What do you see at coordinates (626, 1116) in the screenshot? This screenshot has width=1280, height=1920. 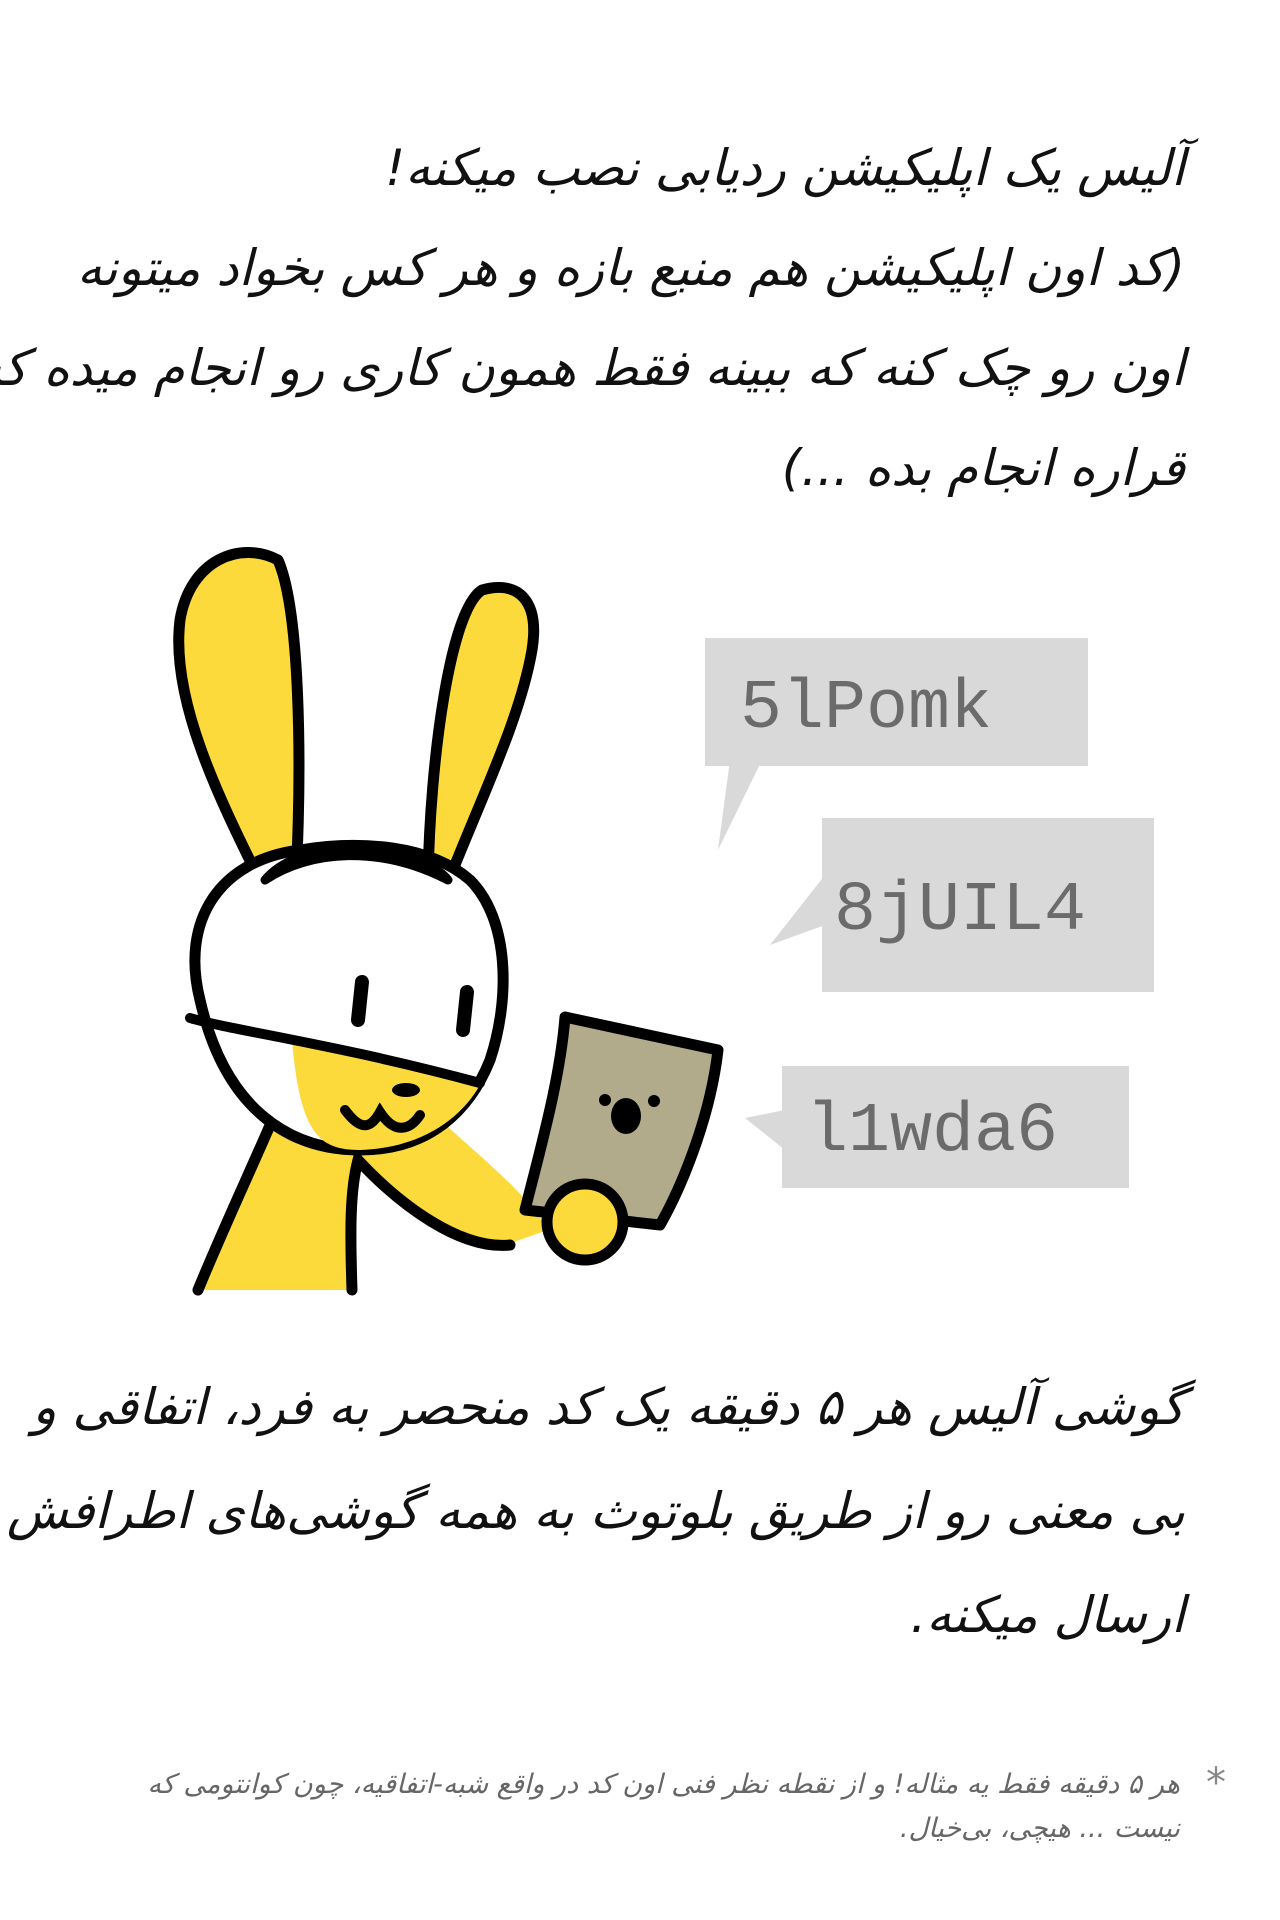 I see `phone-mouth` at bounding box center [626, 1116].